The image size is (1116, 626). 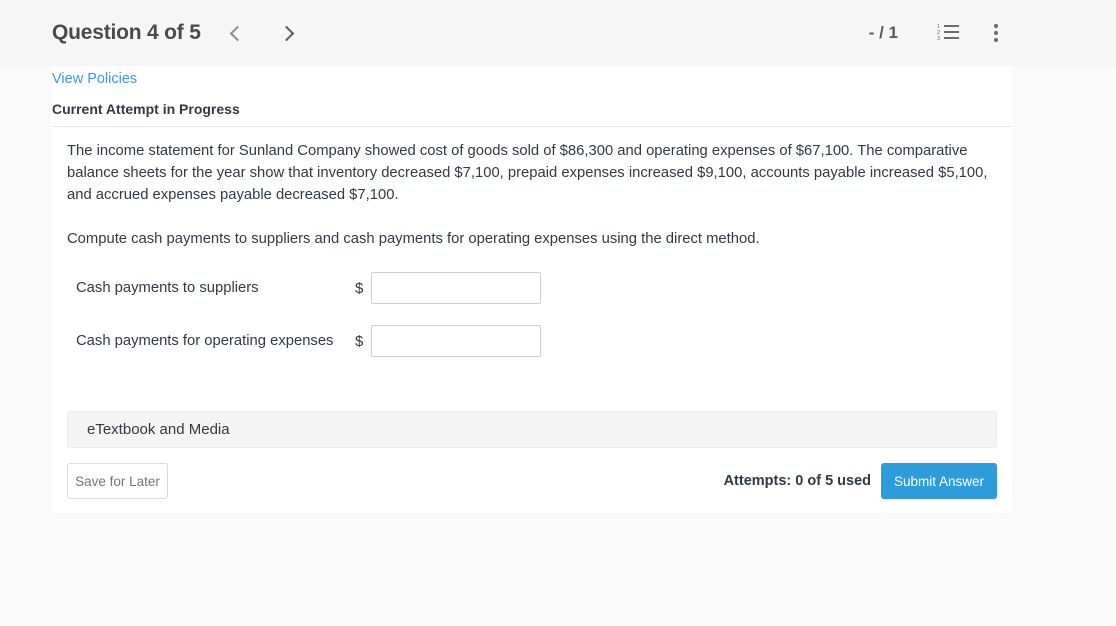 I want to click on question-list-button: 1 2 3, so click(x=948, y=33).